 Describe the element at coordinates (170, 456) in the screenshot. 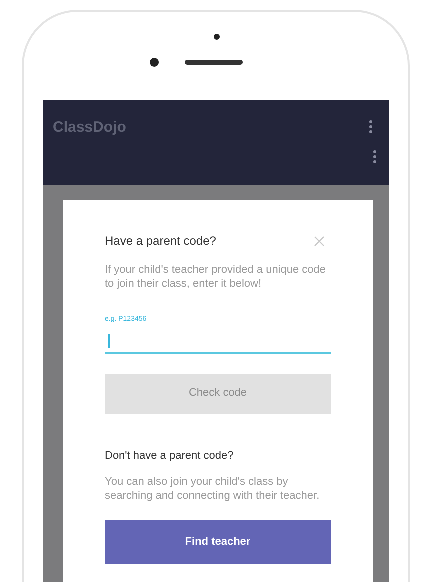

I see `section-title: Don't have a parent code?` at that location.